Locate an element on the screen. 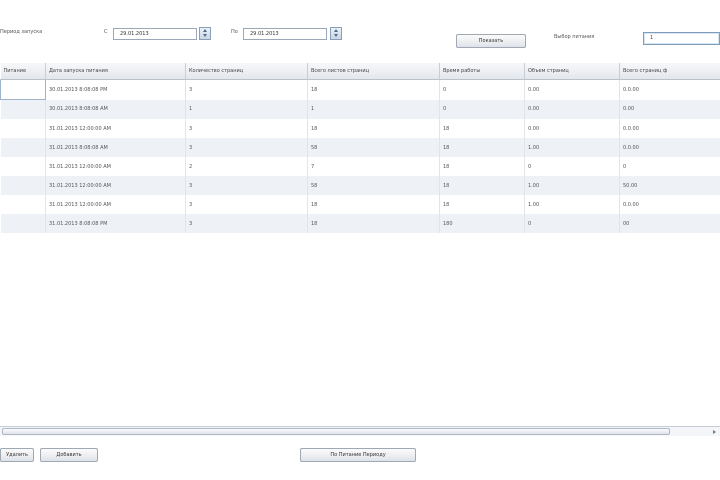 This screenshot has width=720, height=480. report-by-period-button: По Питание Периоду is located at coordinates (358, 455).